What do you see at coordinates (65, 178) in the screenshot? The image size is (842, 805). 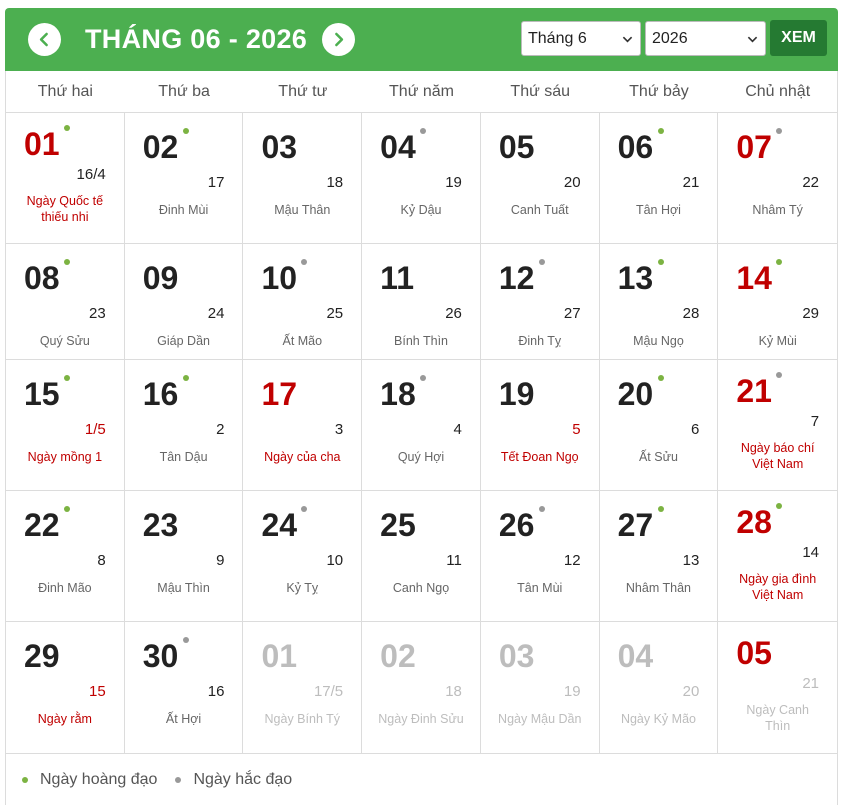 I see `day-cell: 01 16/4 Ngày Quốc tế thiếu nhi` at bounding box center [65, 178].